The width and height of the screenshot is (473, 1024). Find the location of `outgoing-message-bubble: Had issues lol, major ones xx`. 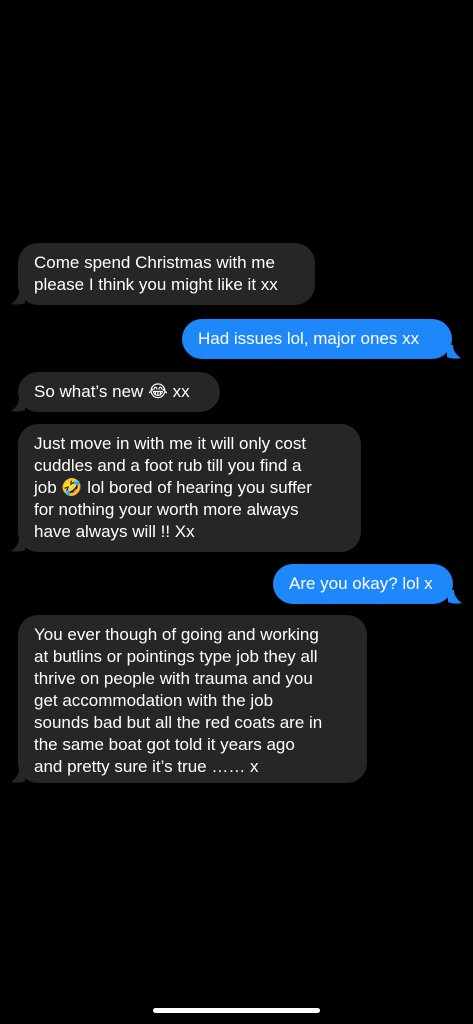

outgoing-message-bubble: Had issues lol, major ones xx is located at coordinates (317, 339).